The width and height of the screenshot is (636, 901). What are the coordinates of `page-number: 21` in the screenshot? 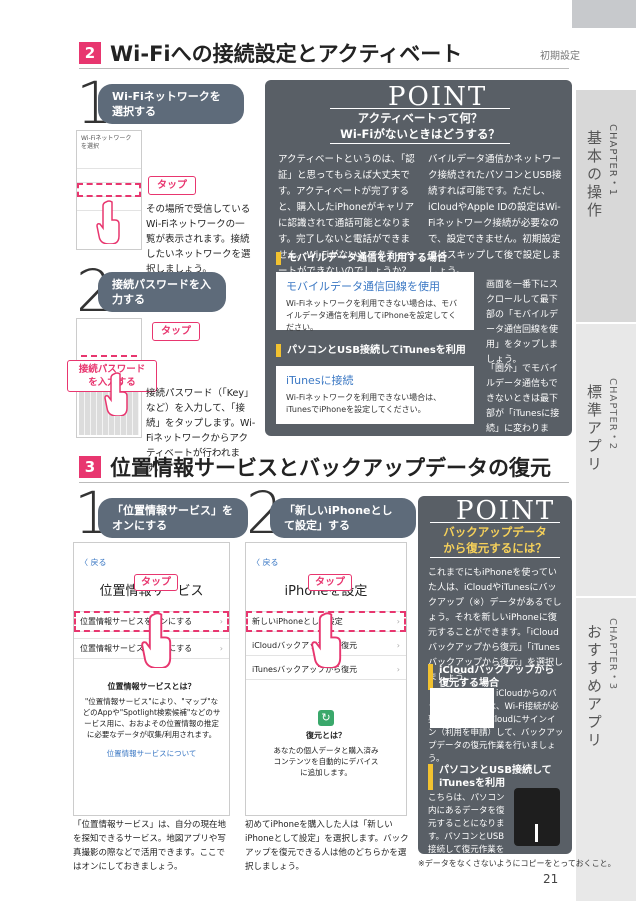 It's located at (551, 879).